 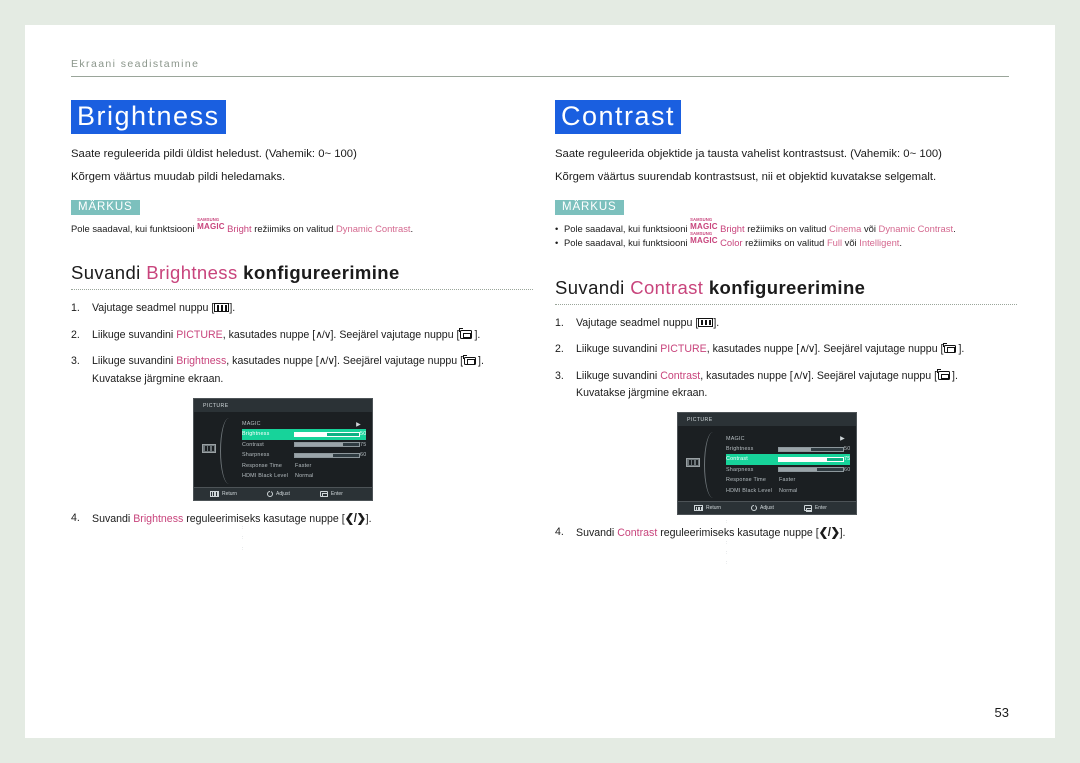 What do you see at coordinates (199, 334) in the screenshot?
I see `step-keyword: PICTURE` at bounding box center [199, 334].